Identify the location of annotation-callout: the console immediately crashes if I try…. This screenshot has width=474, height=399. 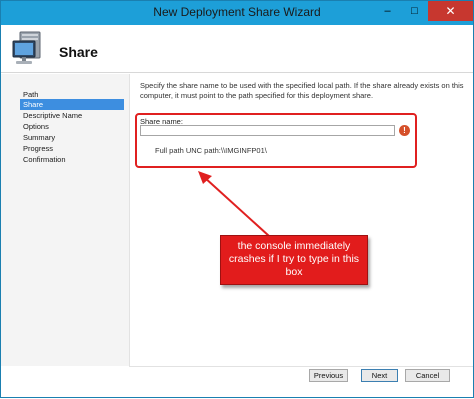
(294, 260).